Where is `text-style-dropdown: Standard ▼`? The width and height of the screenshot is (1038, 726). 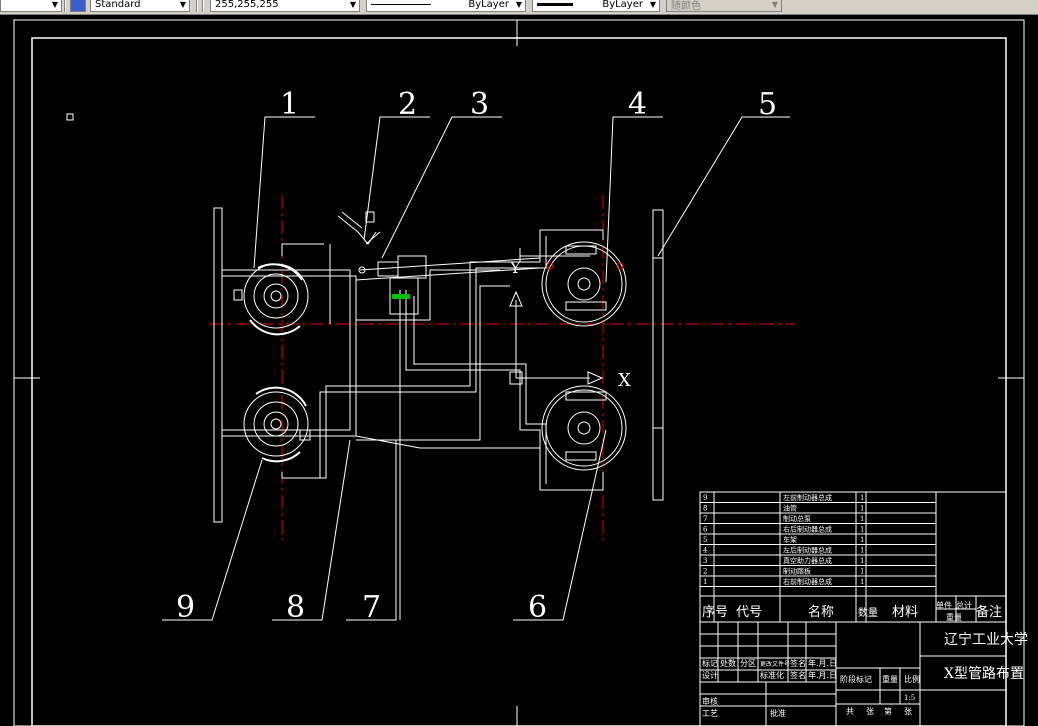 text-style-dropdown: Standard ▼ is located at coordinates (140, 6).